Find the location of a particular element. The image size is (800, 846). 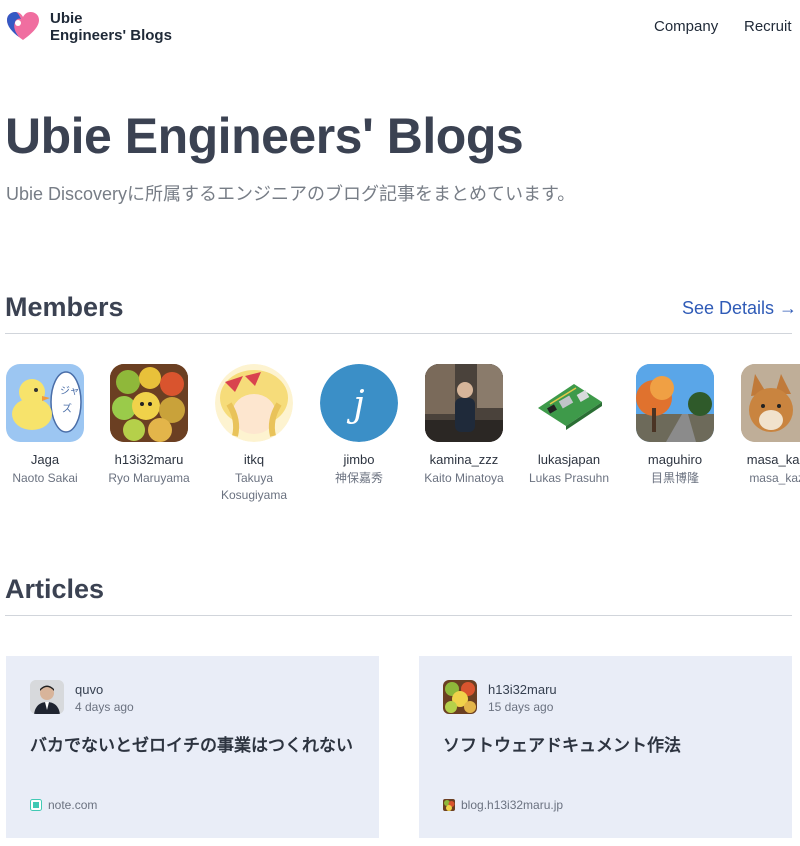

svg-text: ズ is located at coordinates (67, 408).